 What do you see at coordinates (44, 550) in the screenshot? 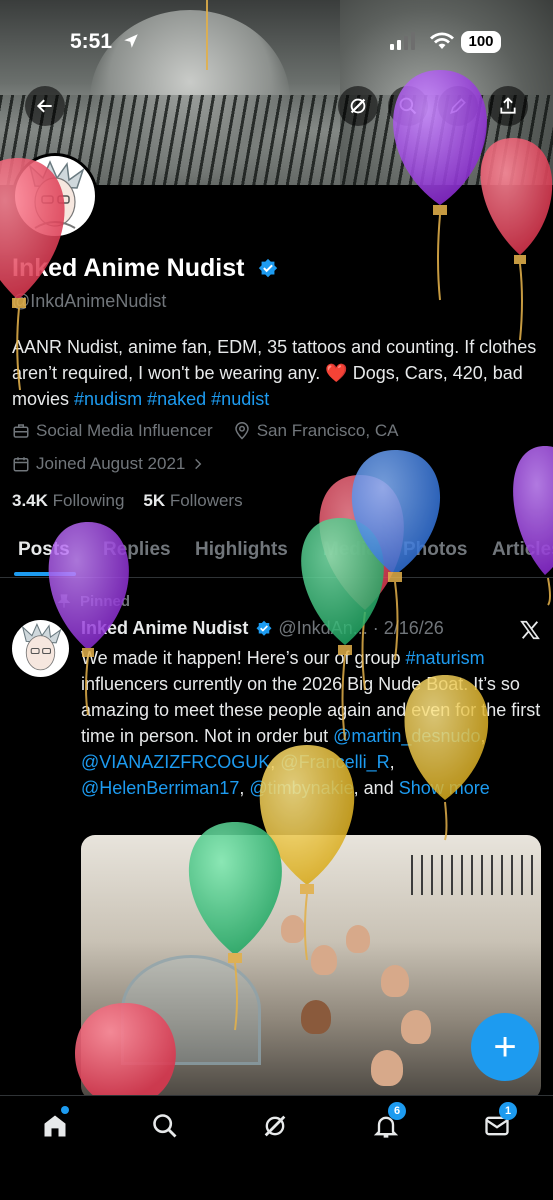
I see `tab-posts: Posts` at bounding box center [44, 550].